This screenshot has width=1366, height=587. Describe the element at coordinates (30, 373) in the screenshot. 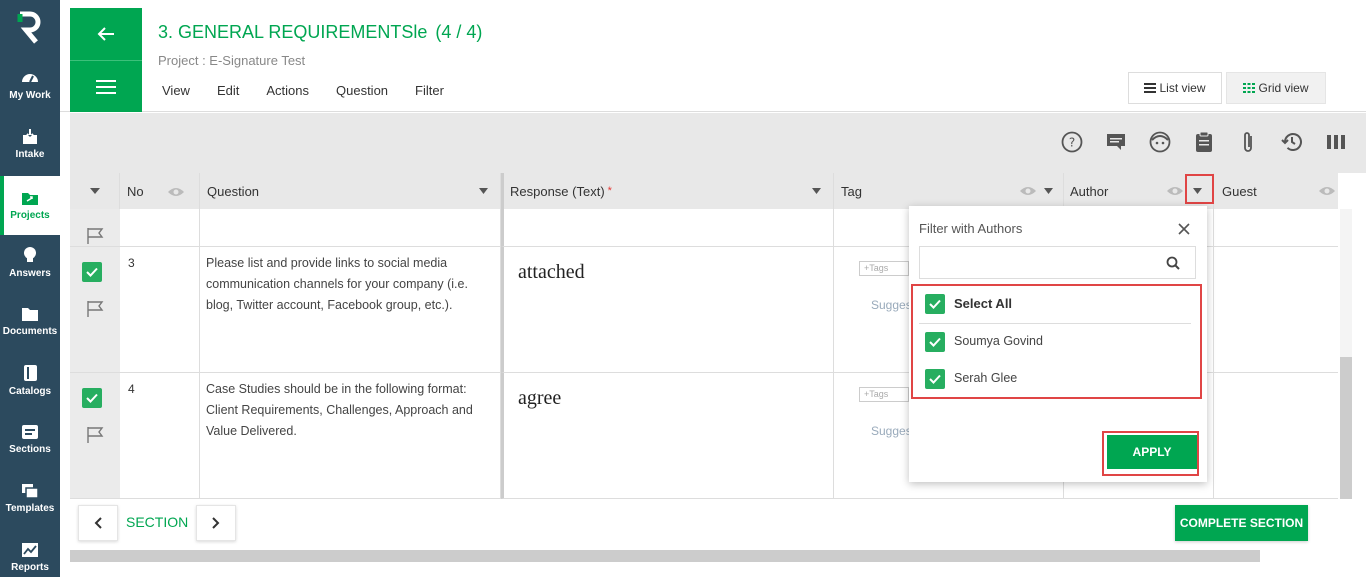

I see `book-icon` at that location.